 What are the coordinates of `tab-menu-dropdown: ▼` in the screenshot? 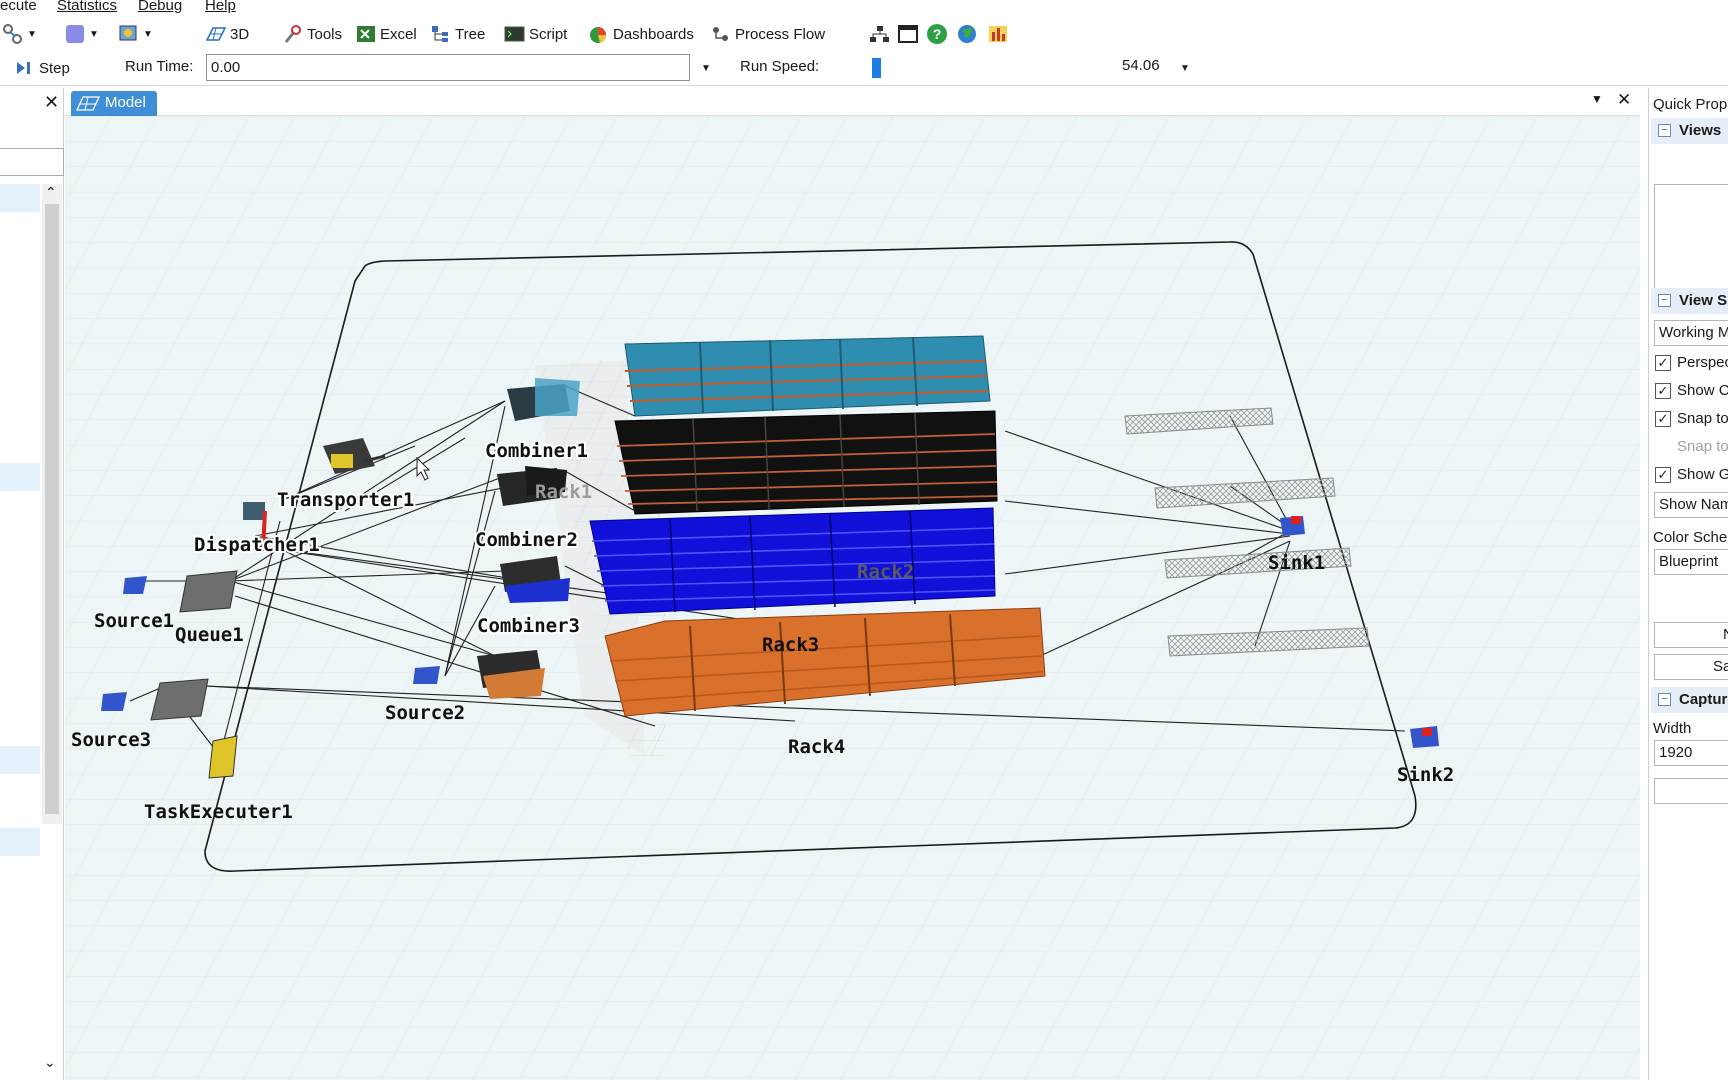 It's located at (1597, 99).